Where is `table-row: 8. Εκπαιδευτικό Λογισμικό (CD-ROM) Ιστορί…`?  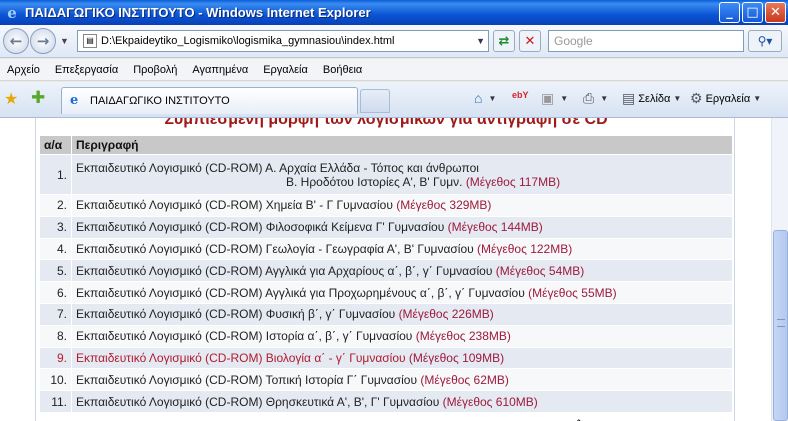
table-row: 8. Εκπαιδευτικό Λογισμικό (CD-ROM) Ιστορί… is located at coordinates (386, 336).